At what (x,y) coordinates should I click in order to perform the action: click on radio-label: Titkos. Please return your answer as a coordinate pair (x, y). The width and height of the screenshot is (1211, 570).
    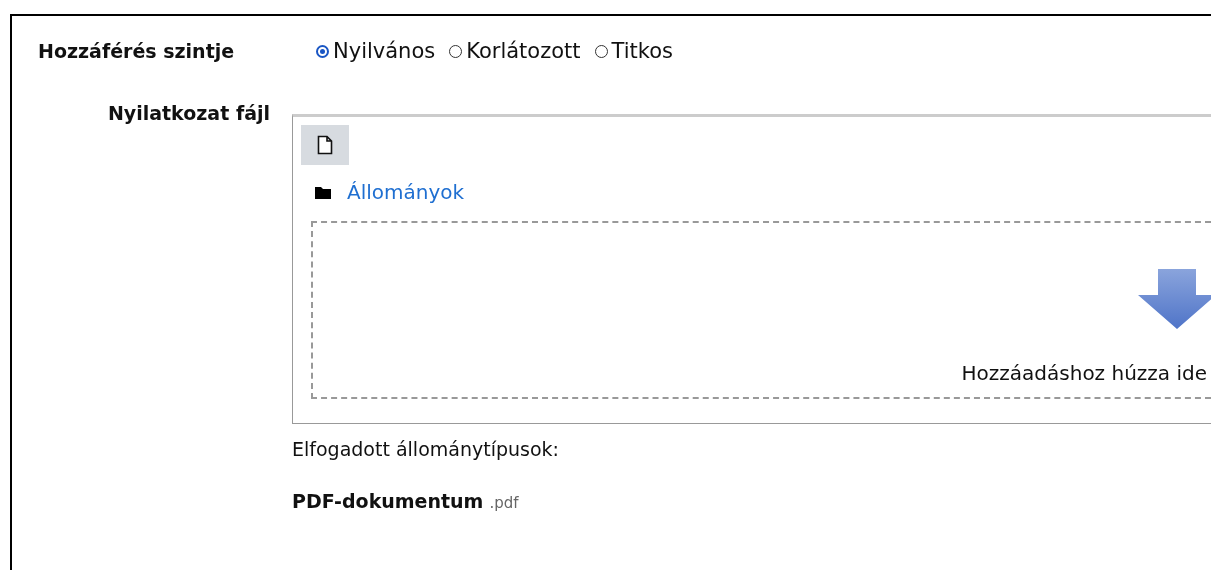
    Looking at the image, I should click on (642, 51).